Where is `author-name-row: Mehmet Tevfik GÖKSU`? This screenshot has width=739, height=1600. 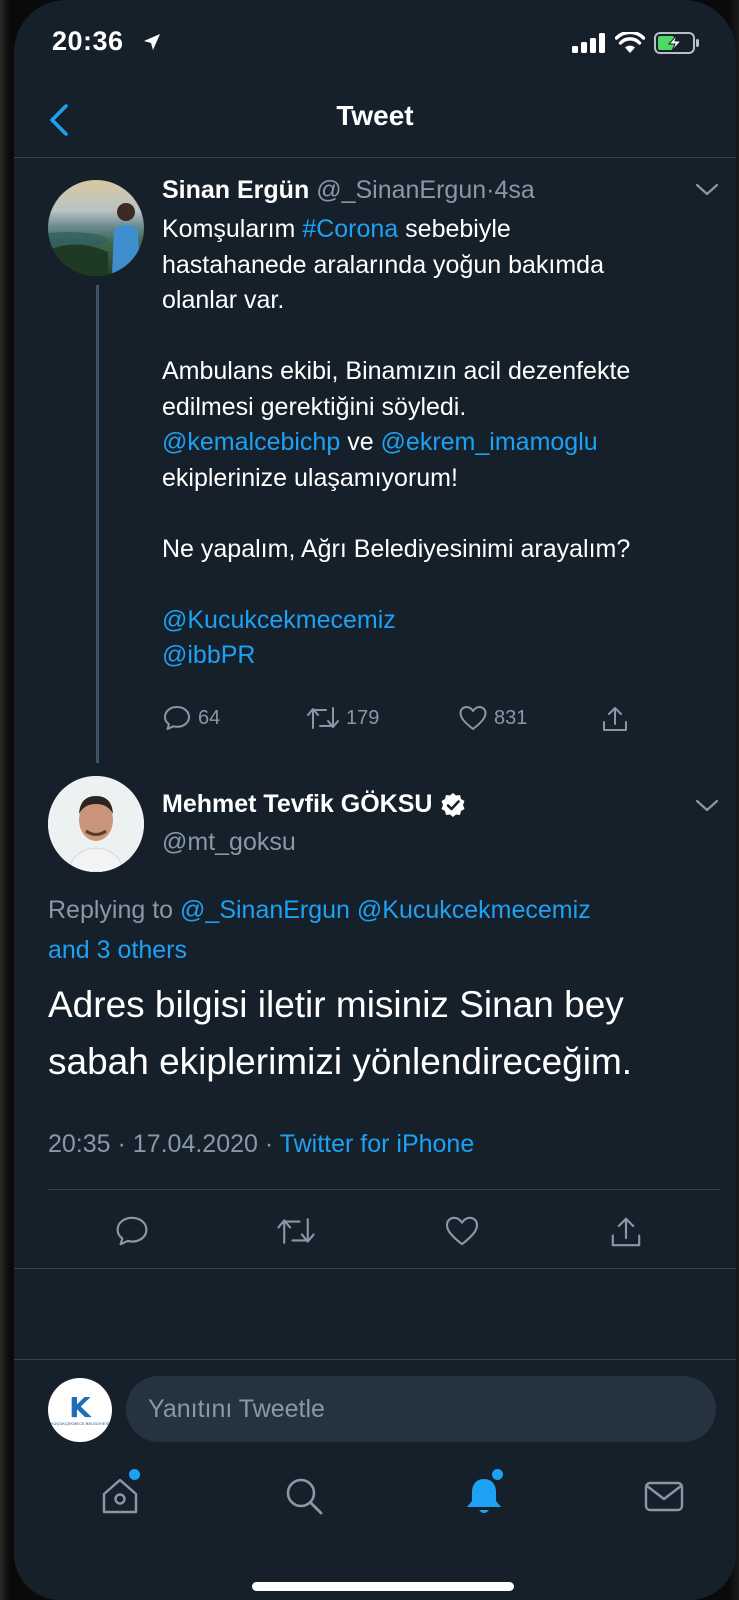 author-name-row: Mehmet Tevfik GÖKSU is located at coordinates (314, 804).